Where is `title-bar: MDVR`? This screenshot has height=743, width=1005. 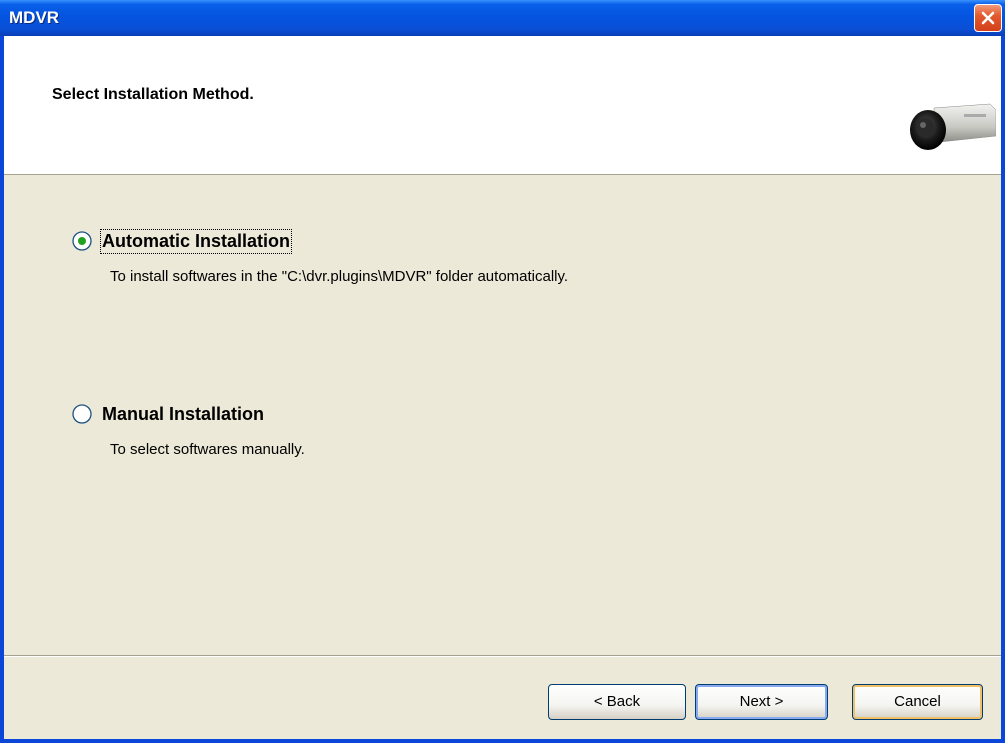 title-bar: MDVR is located at coordinates (502, 18).